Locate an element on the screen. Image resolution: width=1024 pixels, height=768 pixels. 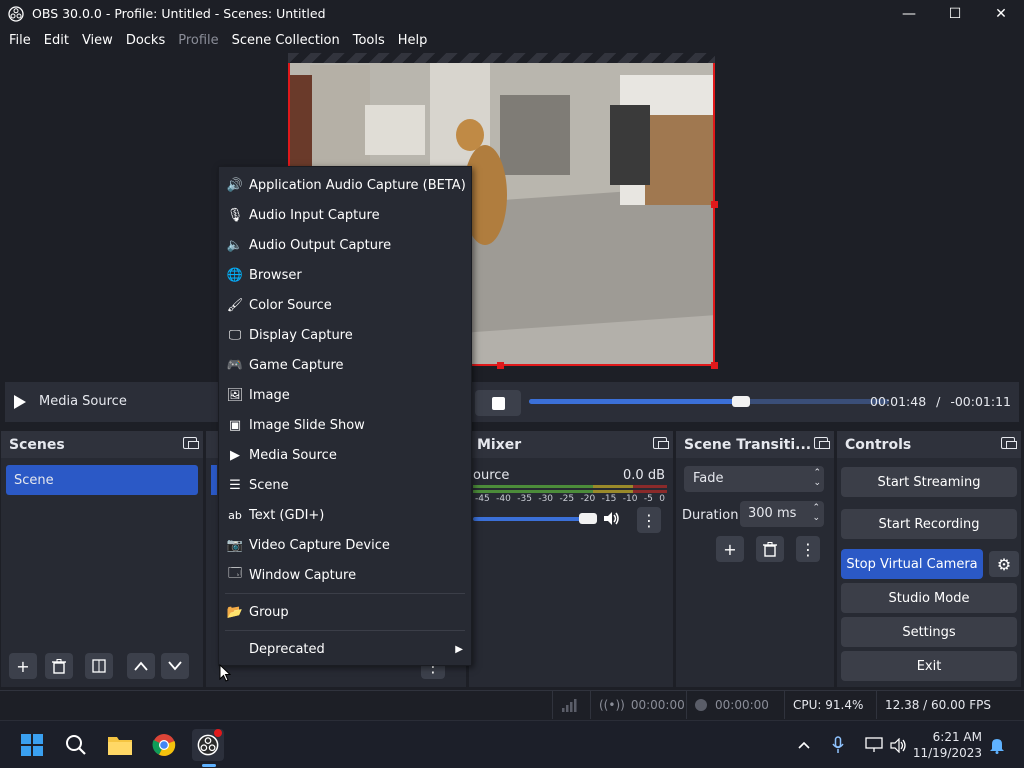
menu-separator is located at coordinates (345, 630).